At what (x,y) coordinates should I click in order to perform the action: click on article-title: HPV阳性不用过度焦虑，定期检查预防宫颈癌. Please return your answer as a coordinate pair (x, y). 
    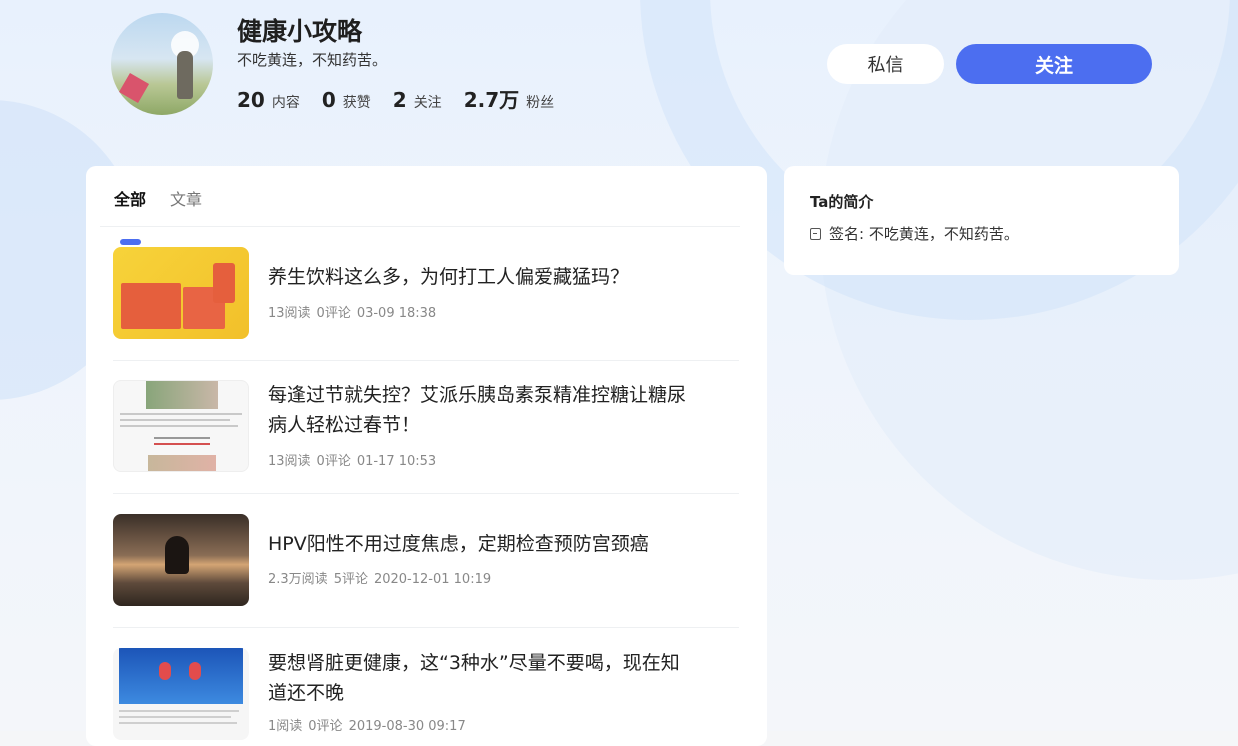
    Looking at the image, I should click on (478, 544).